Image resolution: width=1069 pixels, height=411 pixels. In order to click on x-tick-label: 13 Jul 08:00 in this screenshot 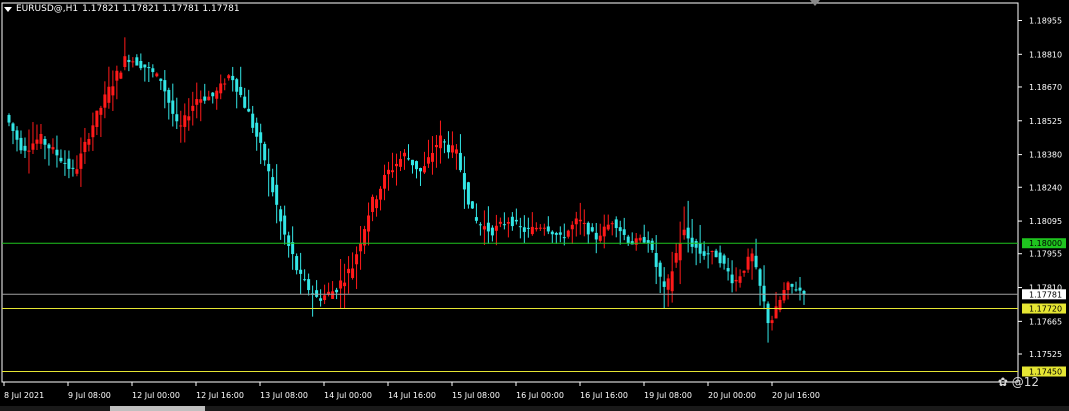, I will do `click(284, 395)`.